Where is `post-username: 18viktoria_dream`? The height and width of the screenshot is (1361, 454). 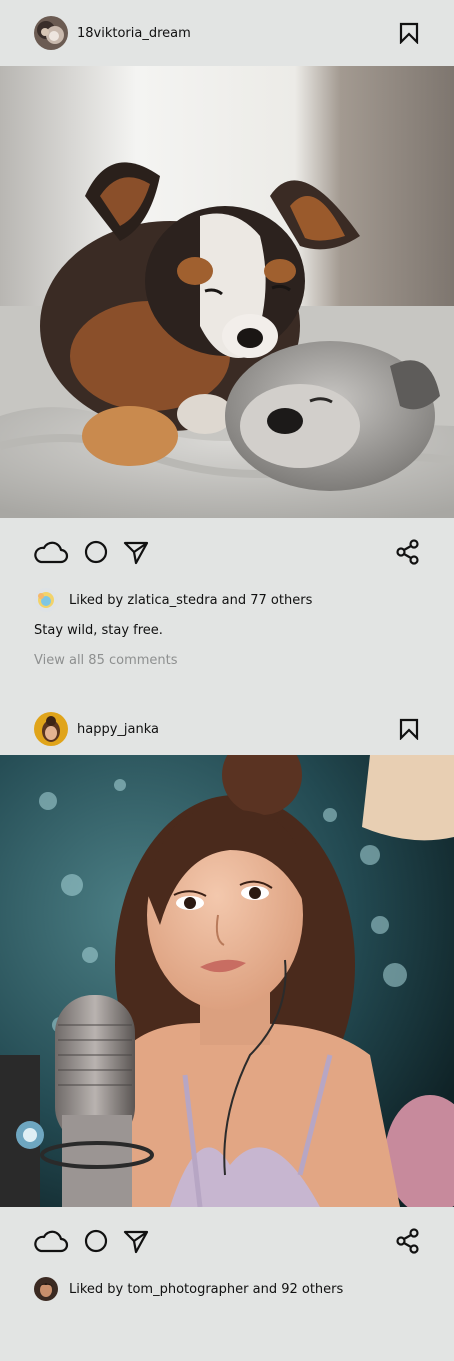
post-username: 18viktoria_dream is located at coordinates (134, 33).